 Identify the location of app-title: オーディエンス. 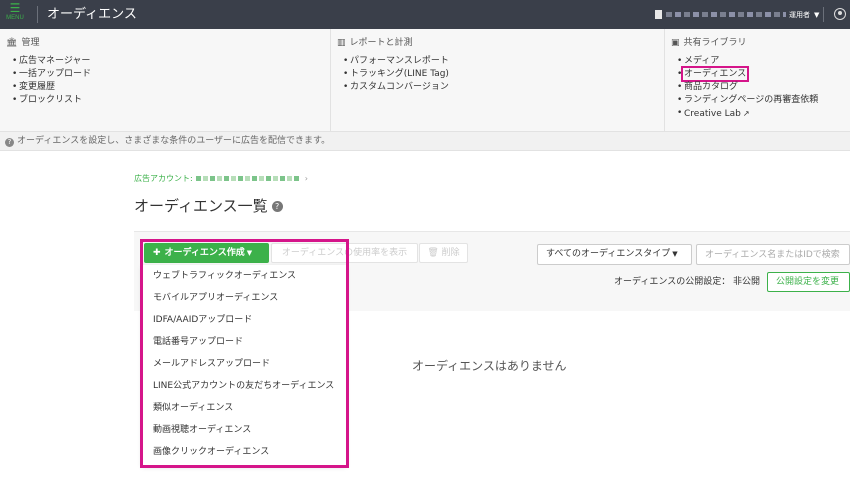
(92, 14).